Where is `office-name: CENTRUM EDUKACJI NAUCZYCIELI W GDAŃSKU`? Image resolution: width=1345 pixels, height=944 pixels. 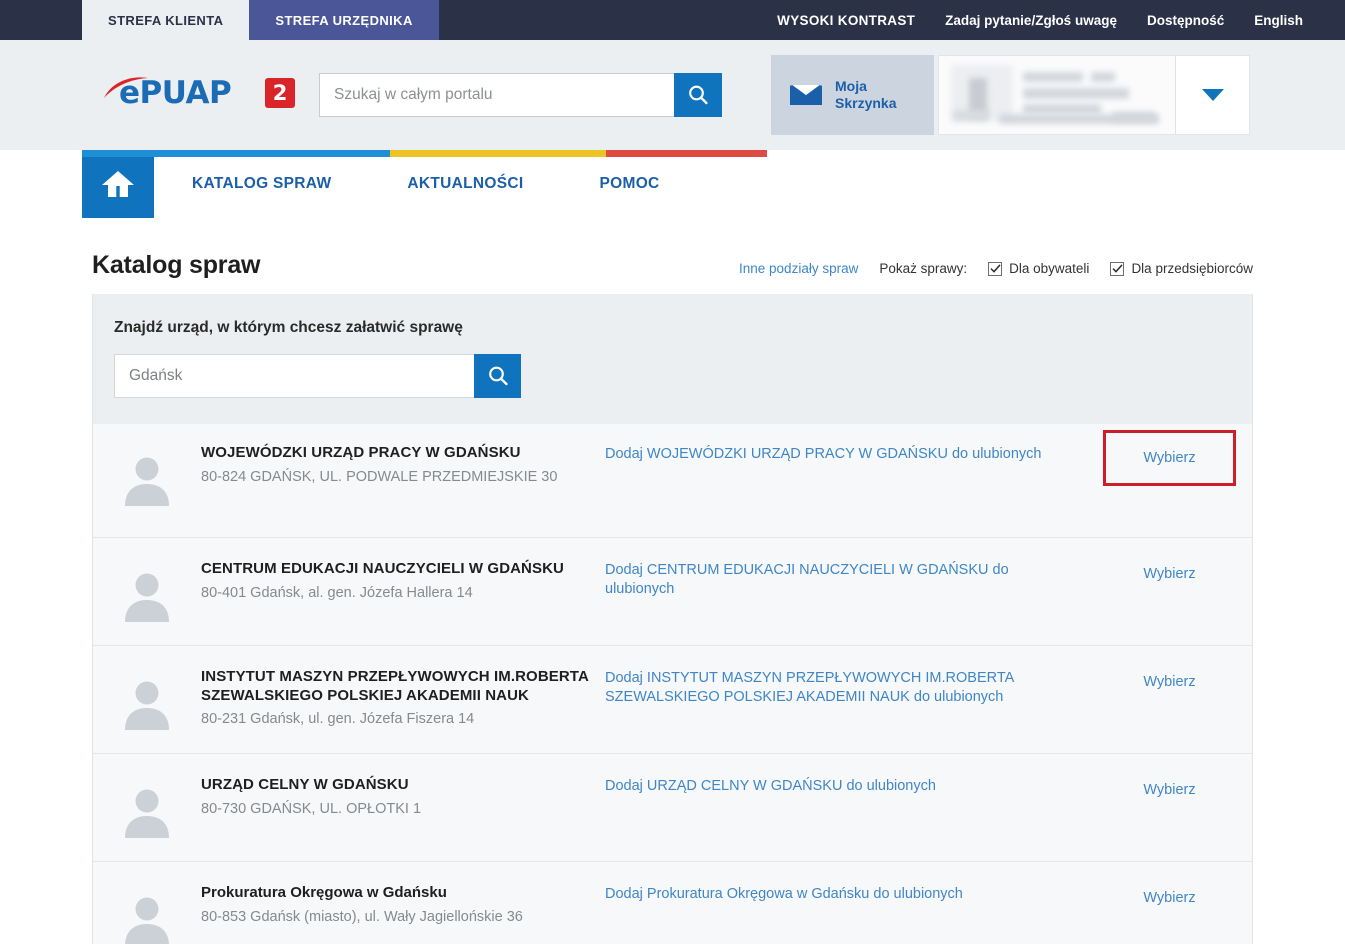 office-name: CENTRUM EDUKACJI NAUCZYCIELI W GDAŃSKU is located at coordinates (382, 568).